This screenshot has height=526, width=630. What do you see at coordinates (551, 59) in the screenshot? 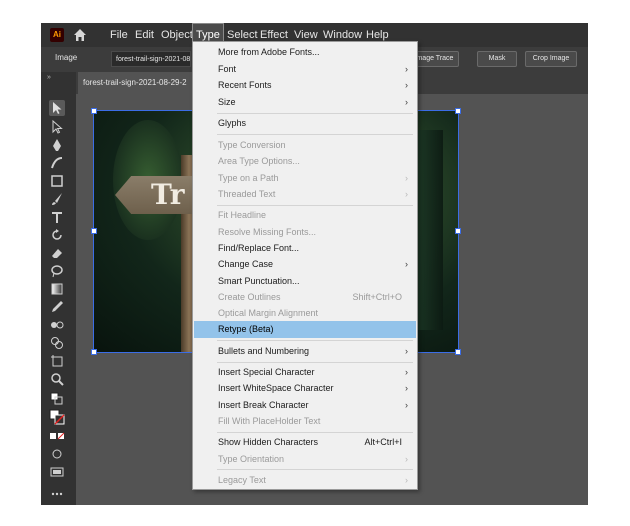
I see `crop-image-button: Crop Image` at bounding box center [551, 59].